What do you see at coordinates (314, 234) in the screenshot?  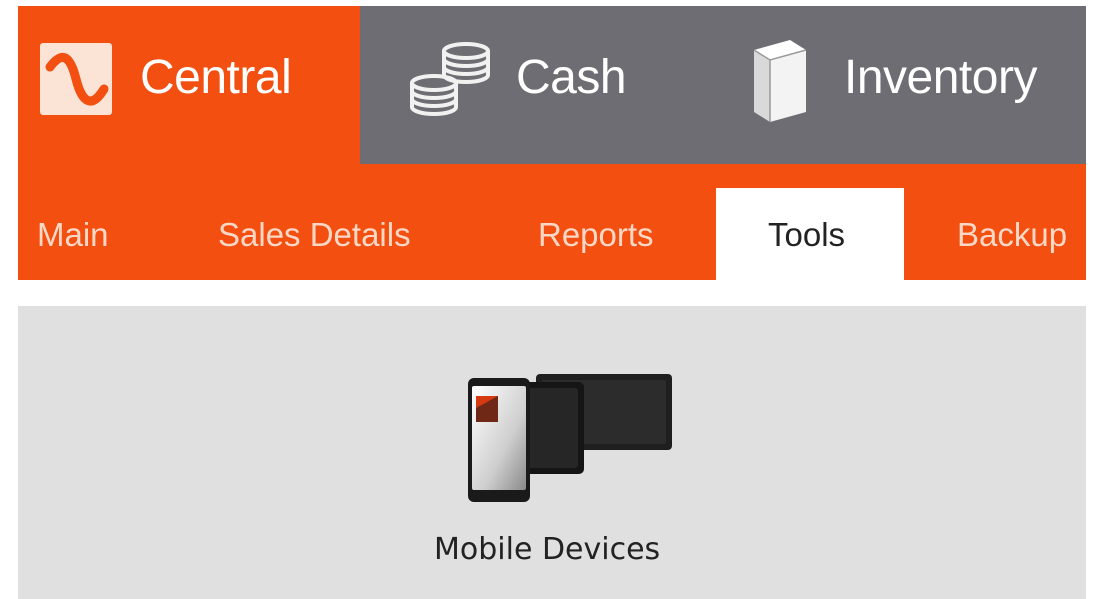 I see `tab-sales-details-label: Sales Details` at bounding box center [314, 234].